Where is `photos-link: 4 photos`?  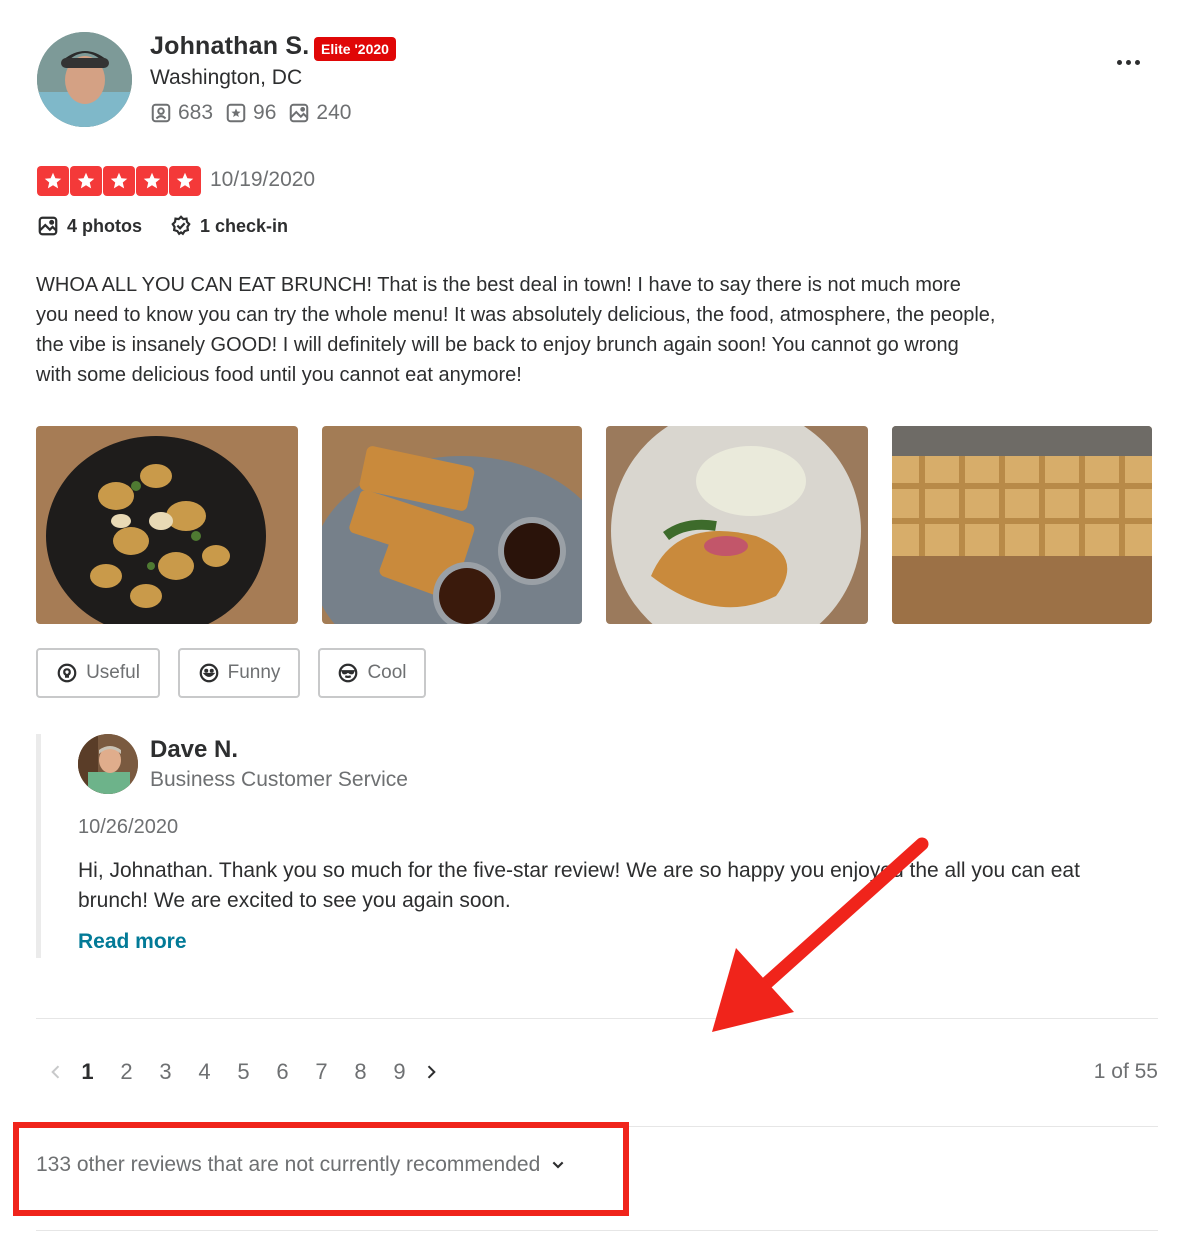
photos-link: 4 photos is located at coordinates (89, 226).